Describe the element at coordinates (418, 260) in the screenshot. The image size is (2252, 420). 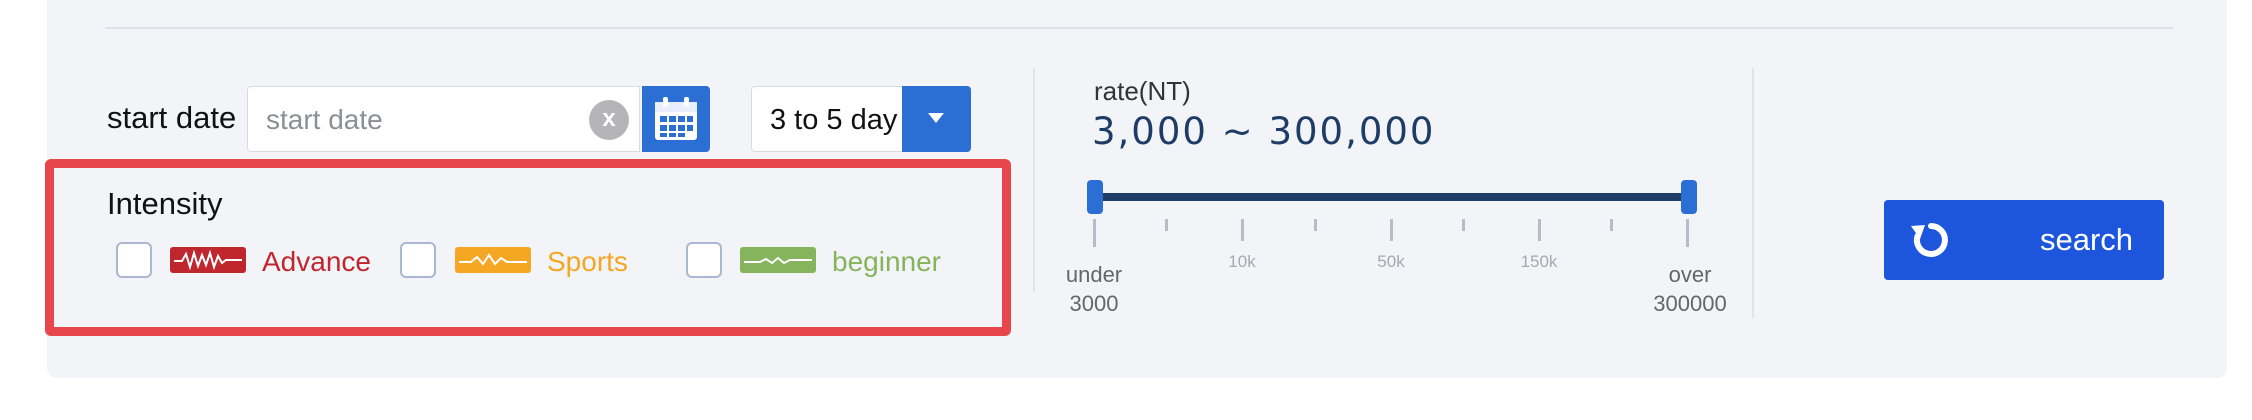
I see `sports-checkbox` at that location.